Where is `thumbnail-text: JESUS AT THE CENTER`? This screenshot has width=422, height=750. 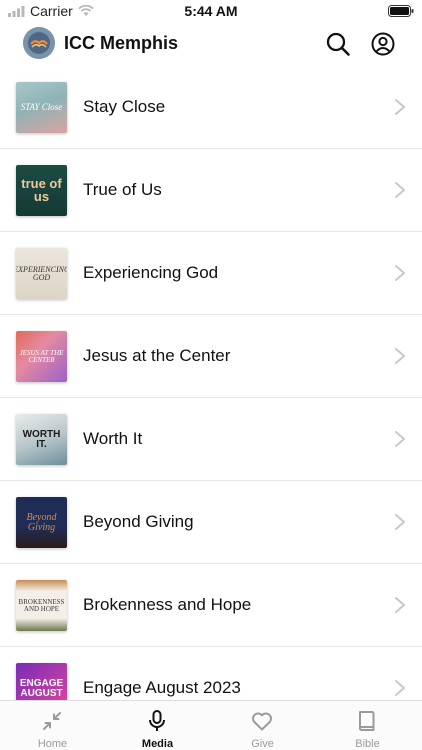 thumbnail-text: JESUS AT THE CENTER is located at coordinates (41, 356).